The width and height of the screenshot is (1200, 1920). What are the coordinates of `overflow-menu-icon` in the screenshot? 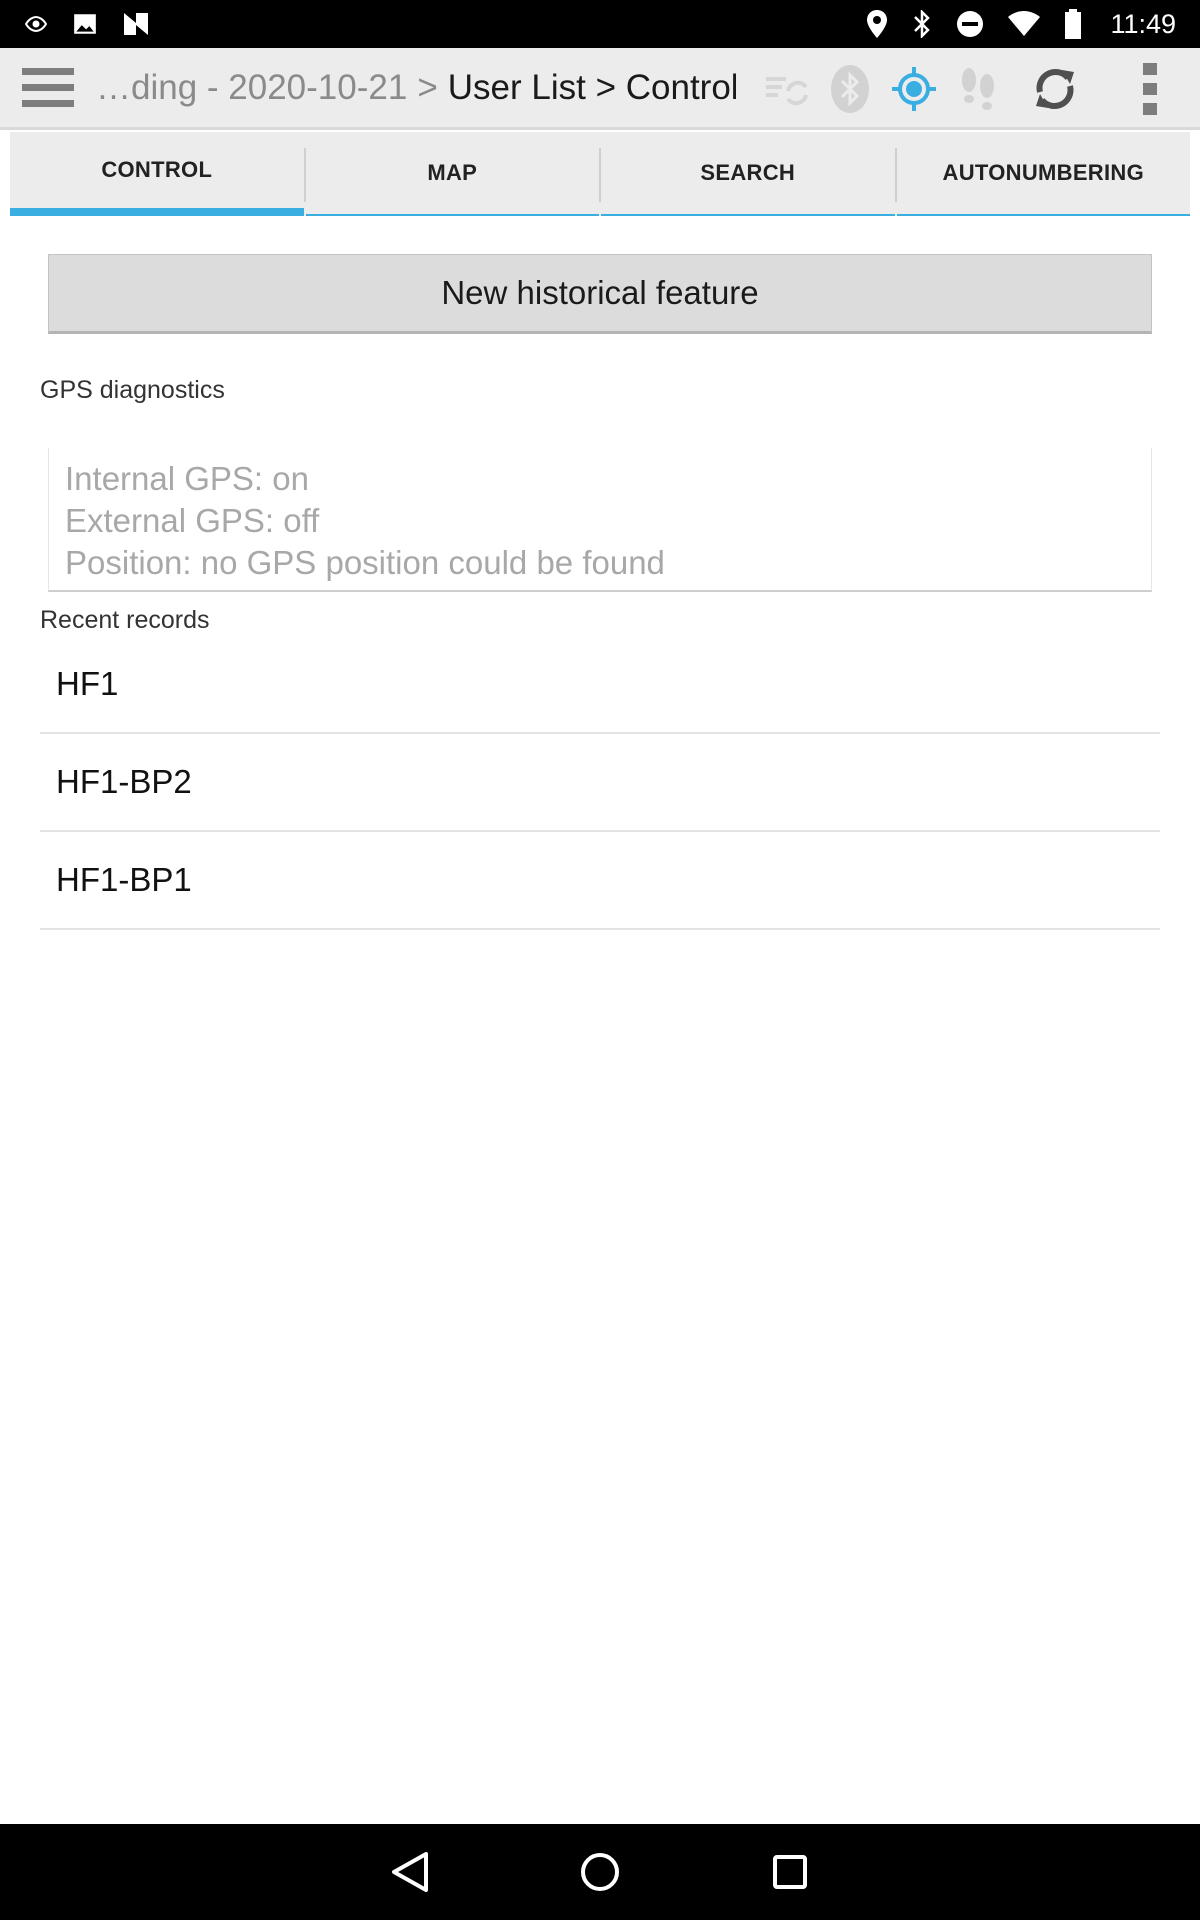 It's located at (1150, 89).